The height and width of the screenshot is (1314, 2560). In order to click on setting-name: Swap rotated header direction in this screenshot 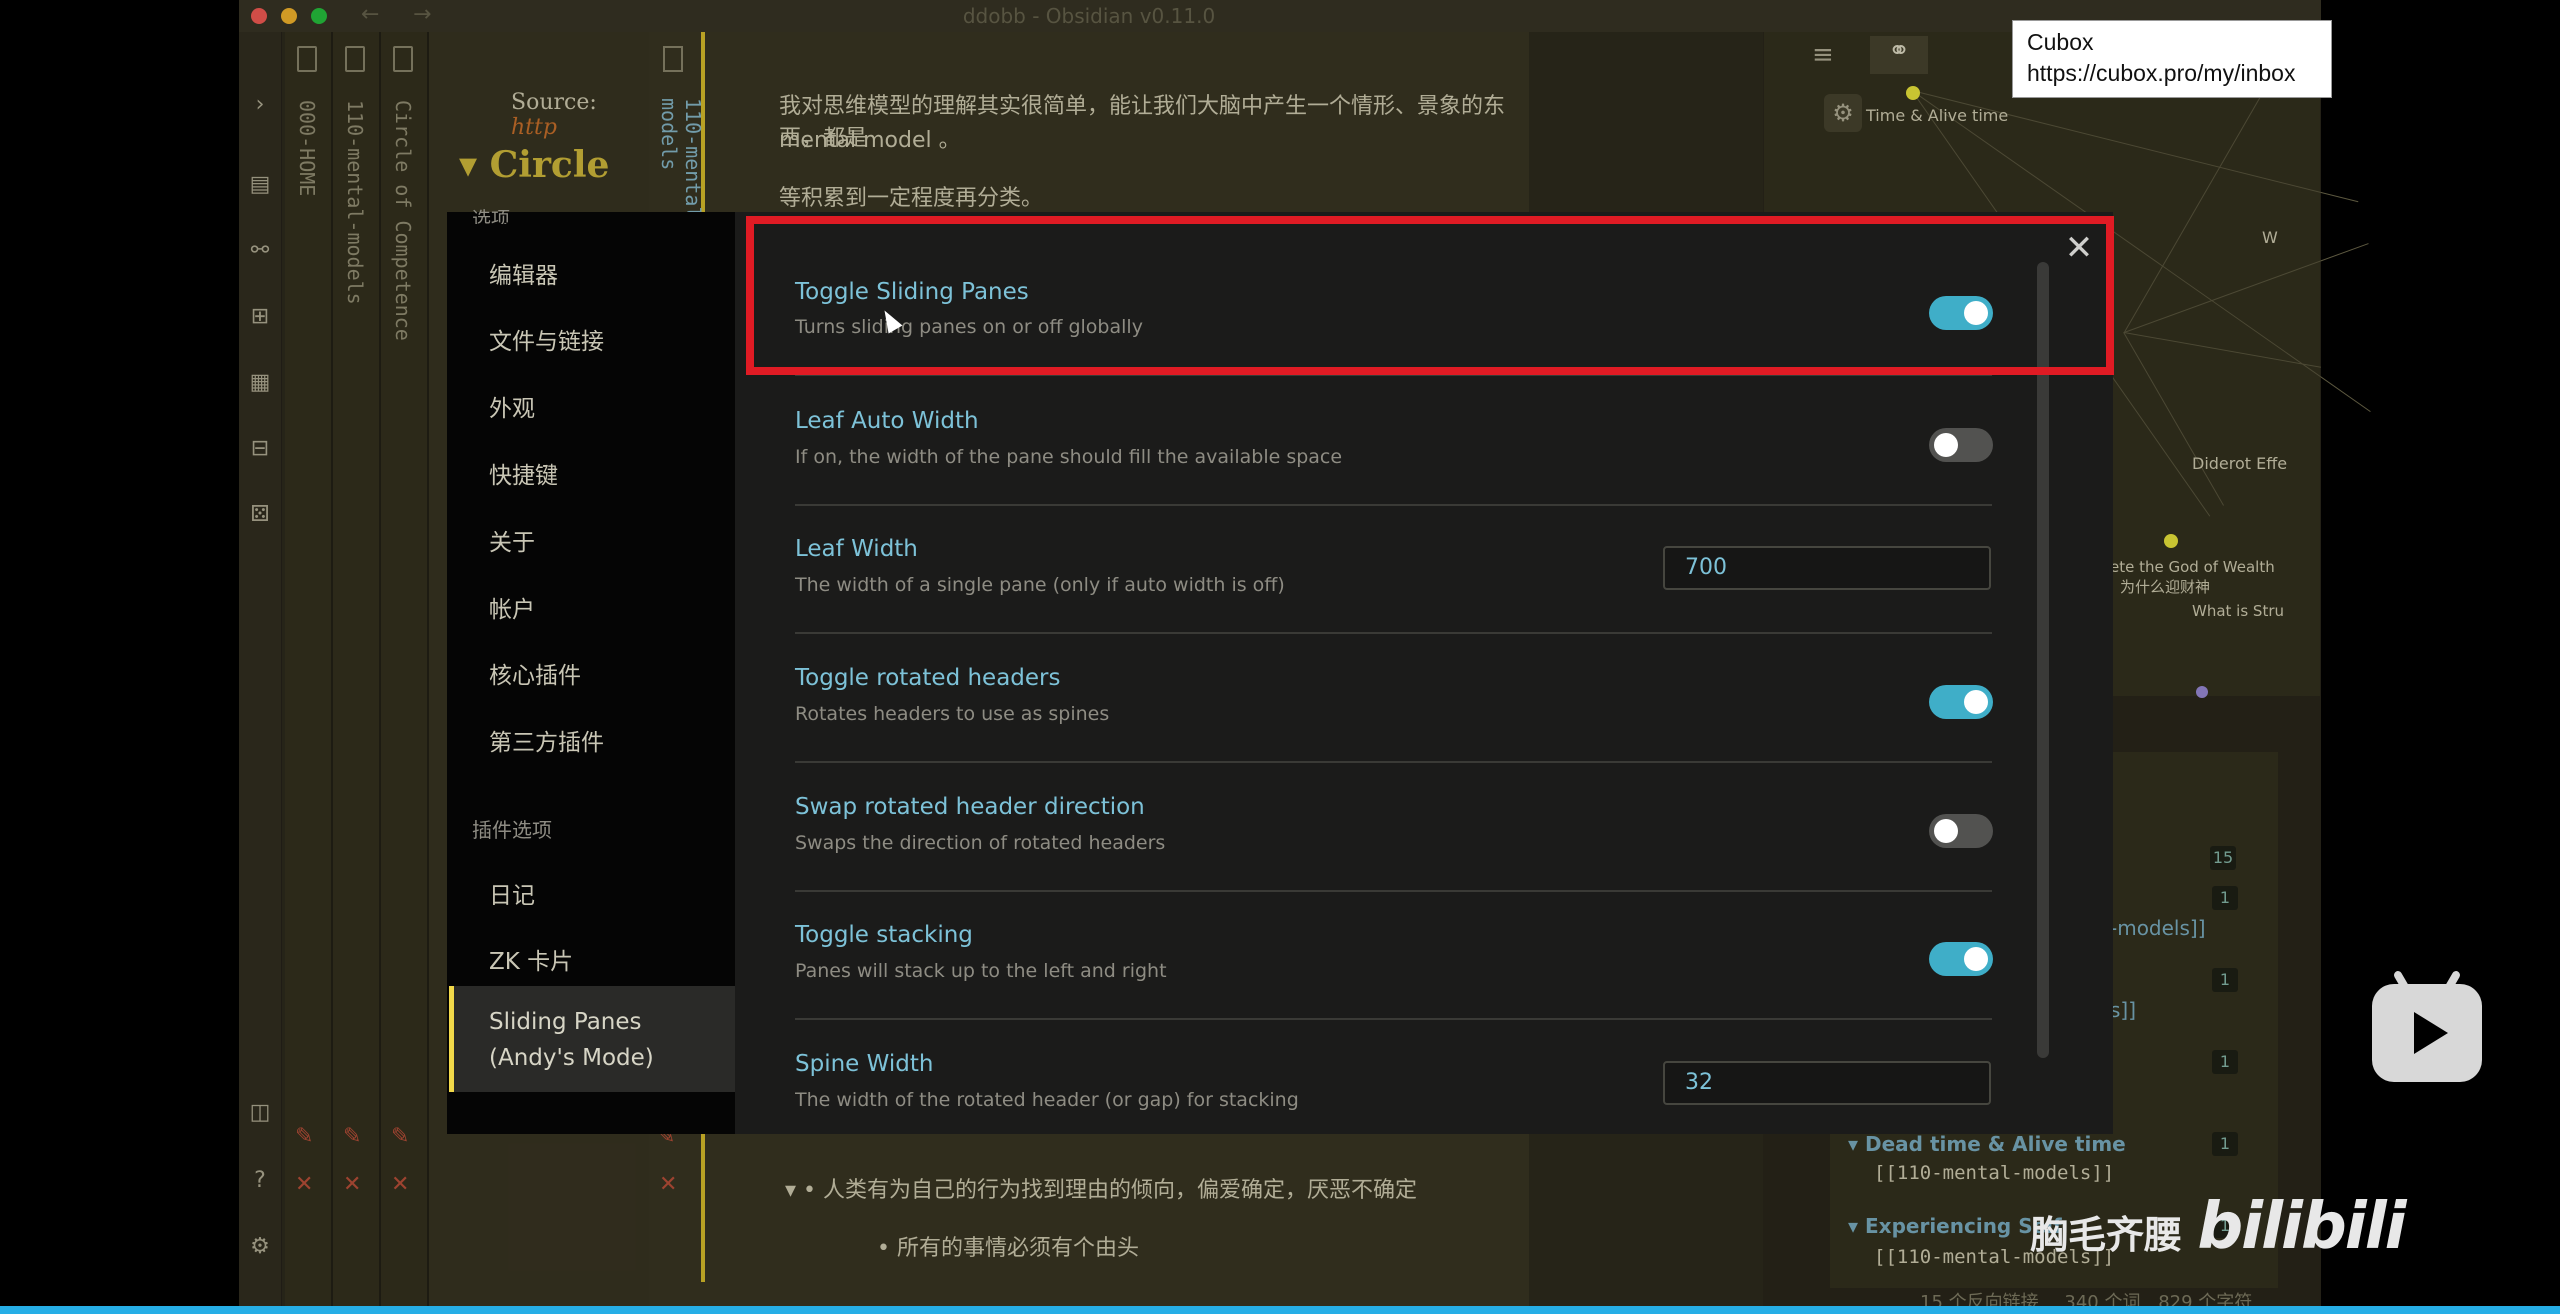, I will do `click(970, 807)`.